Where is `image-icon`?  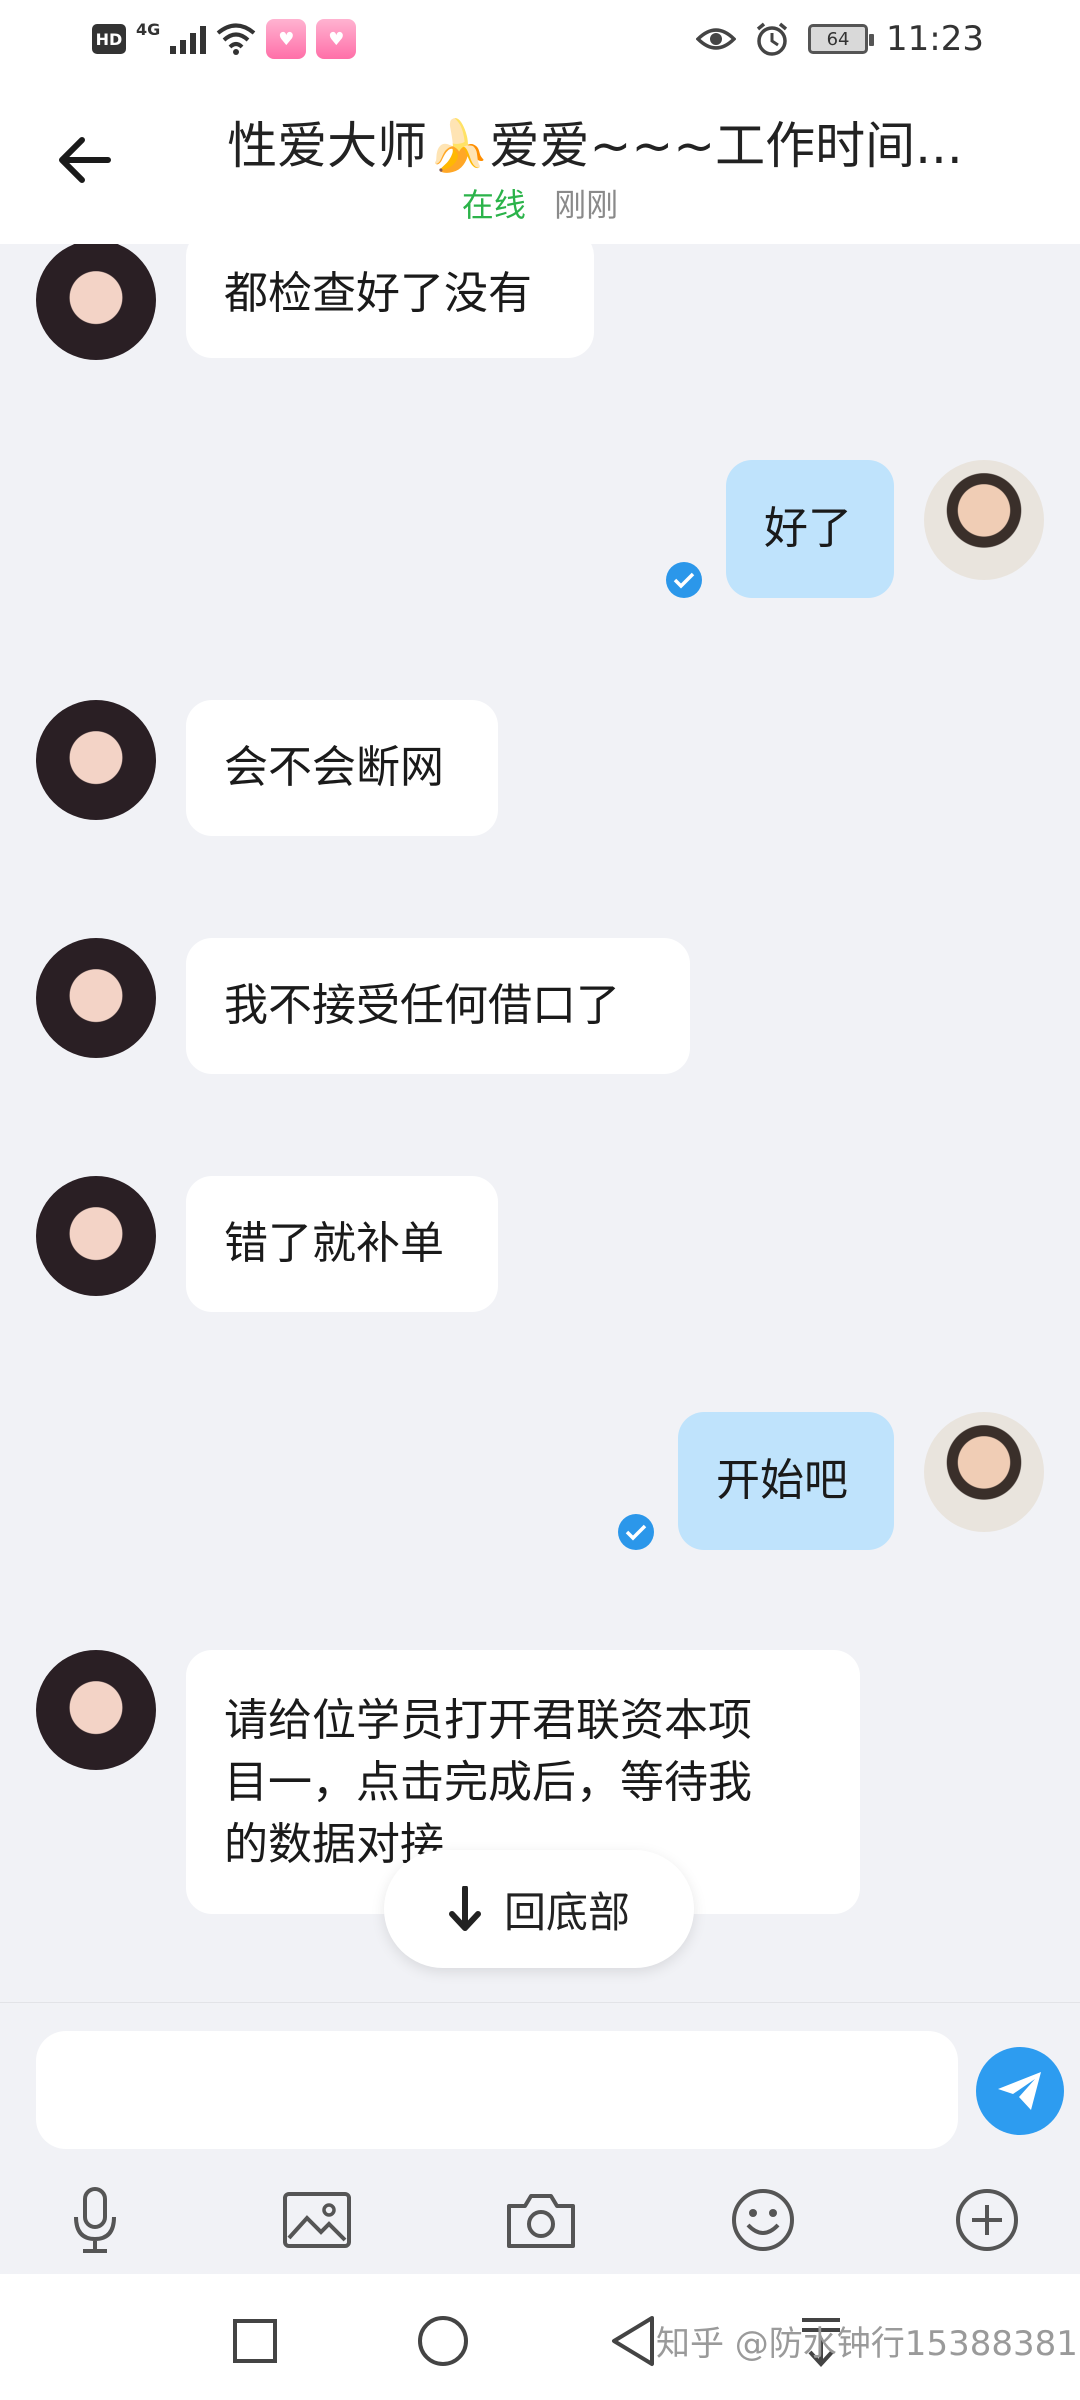 image-icon is located at coordinates (317, 2220).